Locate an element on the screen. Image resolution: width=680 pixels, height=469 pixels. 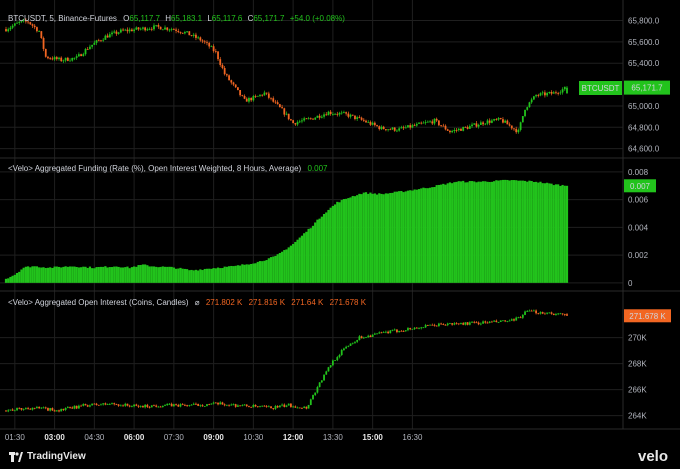
symbol-label: BTCUSDT, 5, Binance-Futures is located at coordinates (62, 18).